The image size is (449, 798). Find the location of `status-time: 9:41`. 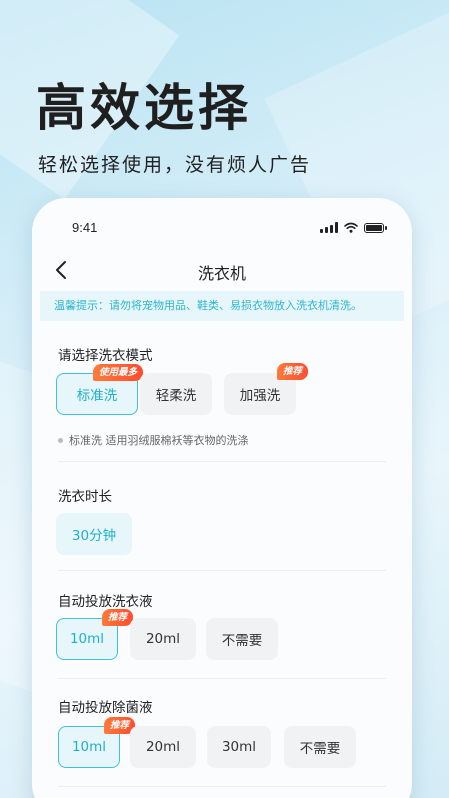

status-time: 9:41 is located at coordinates (85, 227).